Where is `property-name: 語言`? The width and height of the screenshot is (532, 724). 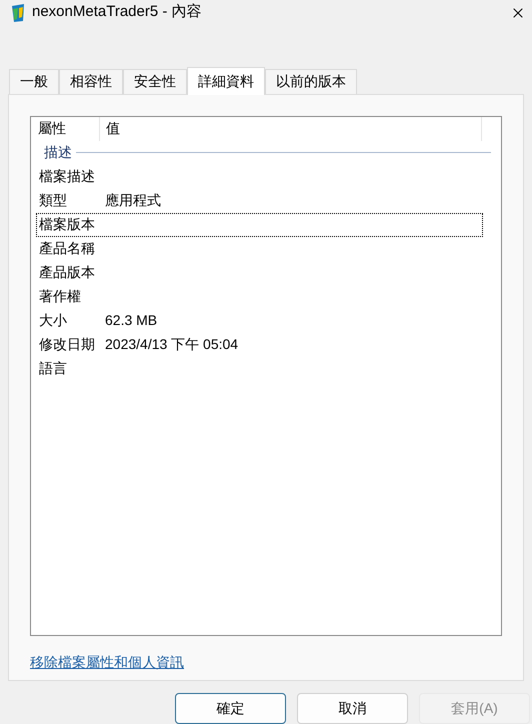 property-name: 語言 is located at coordinates (53, 368).